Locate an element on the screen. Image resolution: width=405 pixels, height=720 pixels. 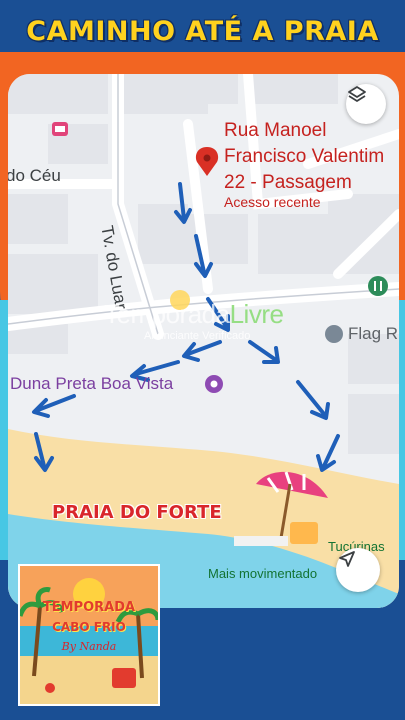
restroom-icon is located at coordinates (378, 286).